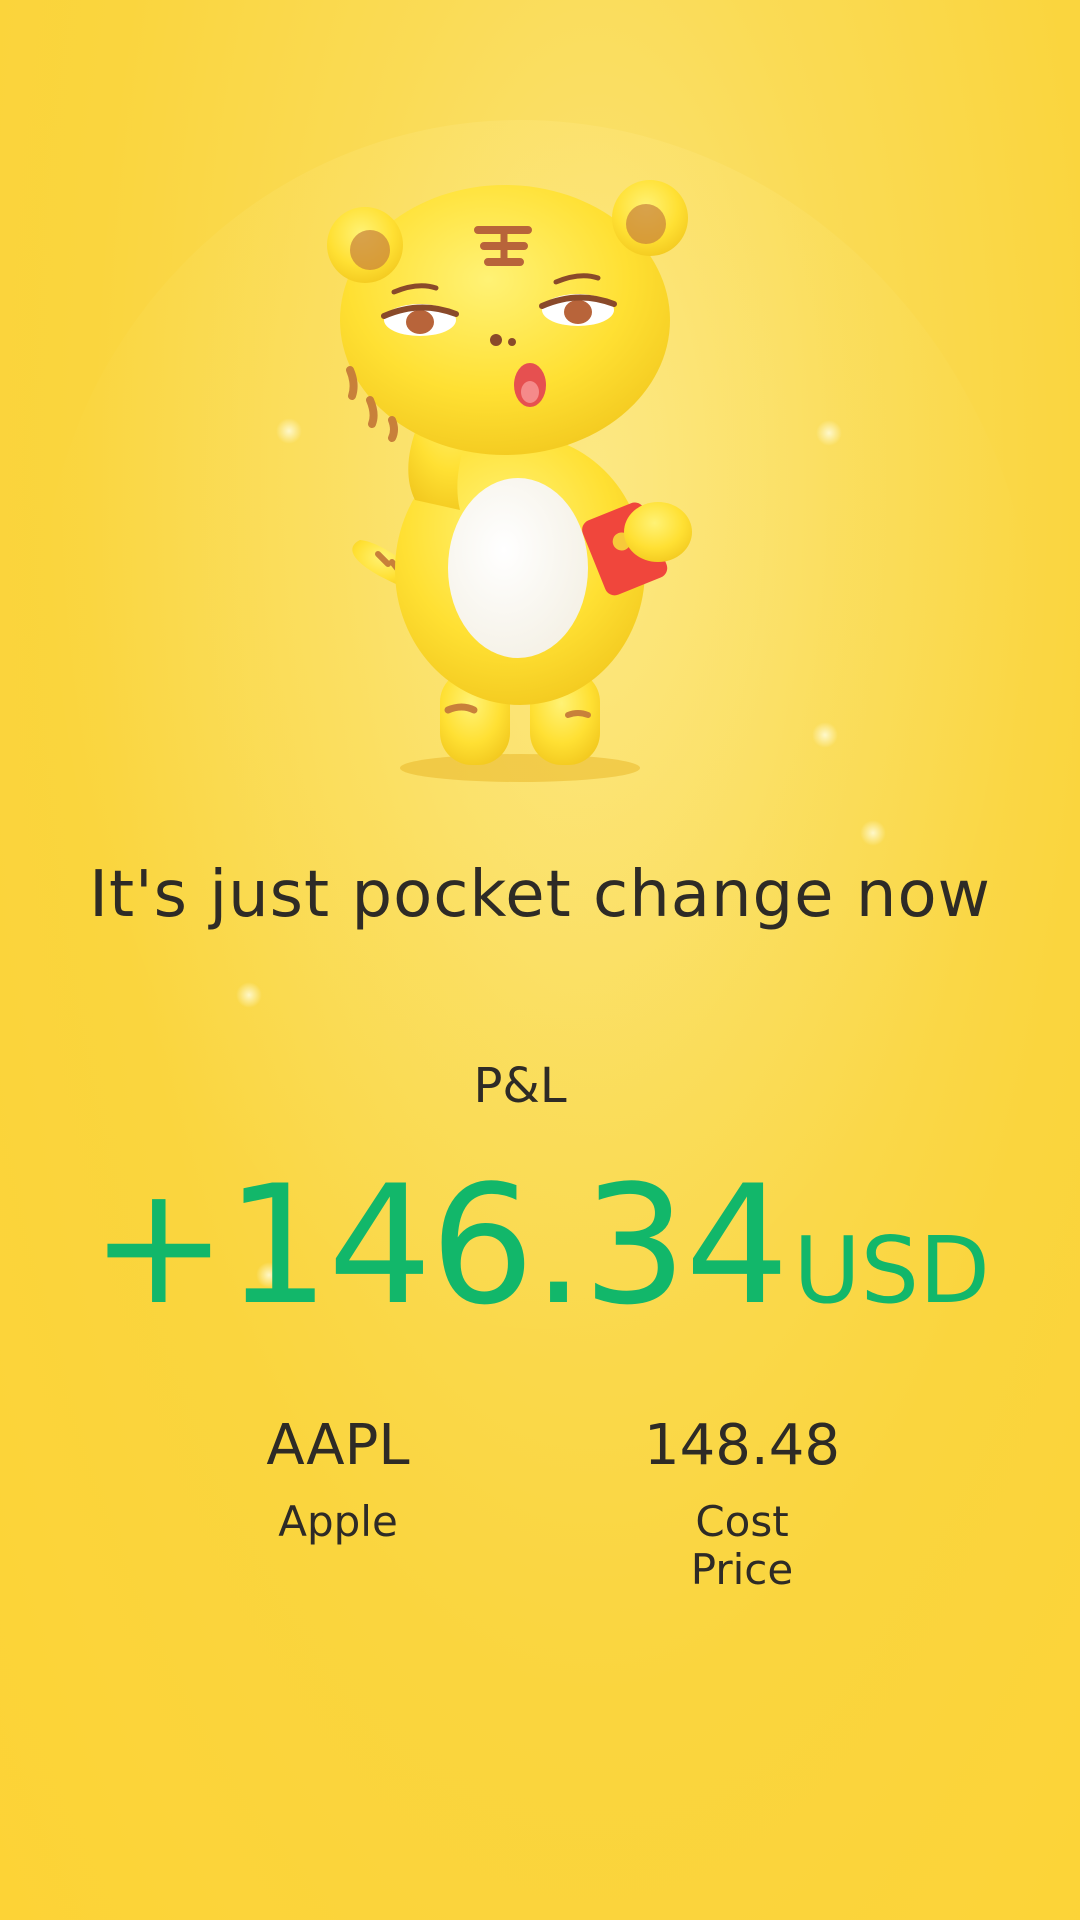 This screenshot has height=1920, width=1080. What do you see at coordinates (520, 1086) in the screenshot?
I see `pnl-label: P&L` at bounding box center [520, 1086].